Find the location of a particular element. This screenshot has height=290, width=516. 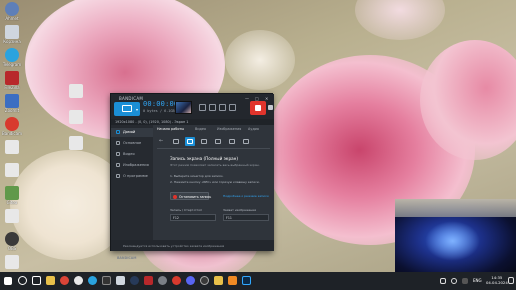

desktop-icon-filezilla: FileZilla is located at coordinates (12, 80).